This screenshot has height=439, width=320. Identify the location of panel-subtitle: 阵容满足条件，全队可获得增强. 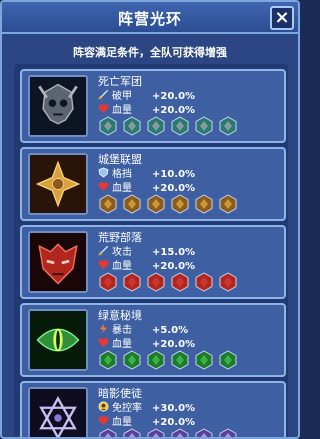
(150, 52).